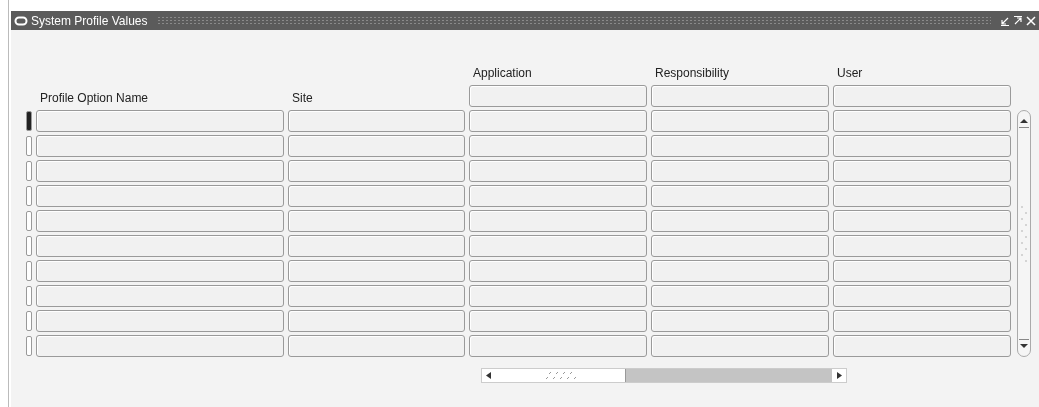  I want to click on maximize-icon, so click(1018, 20).